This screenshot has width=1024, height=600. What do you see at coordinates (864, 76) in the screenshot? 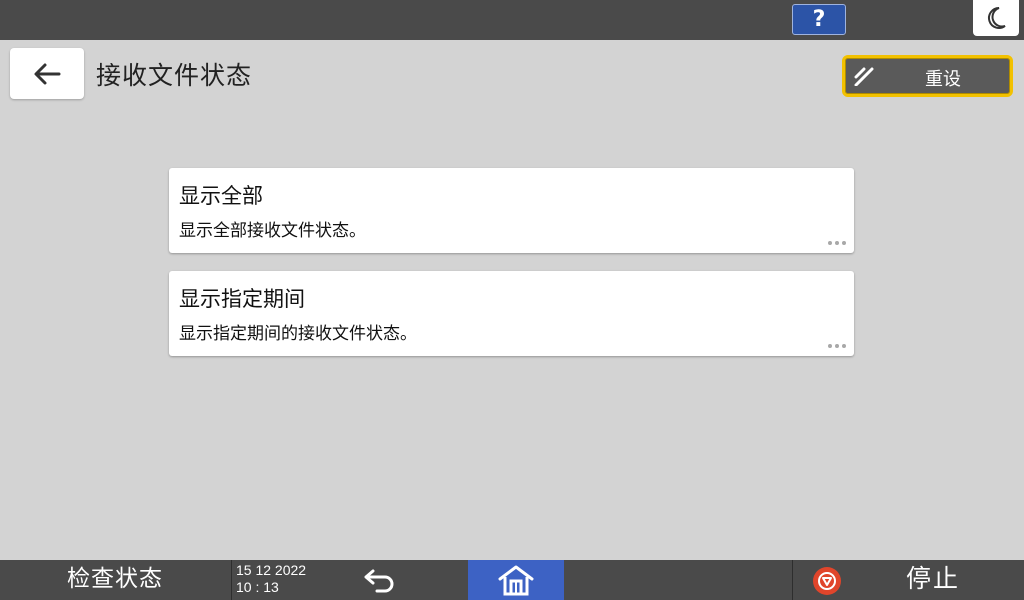
I see `reset-slash-icon` at bounding box center [864, 76].